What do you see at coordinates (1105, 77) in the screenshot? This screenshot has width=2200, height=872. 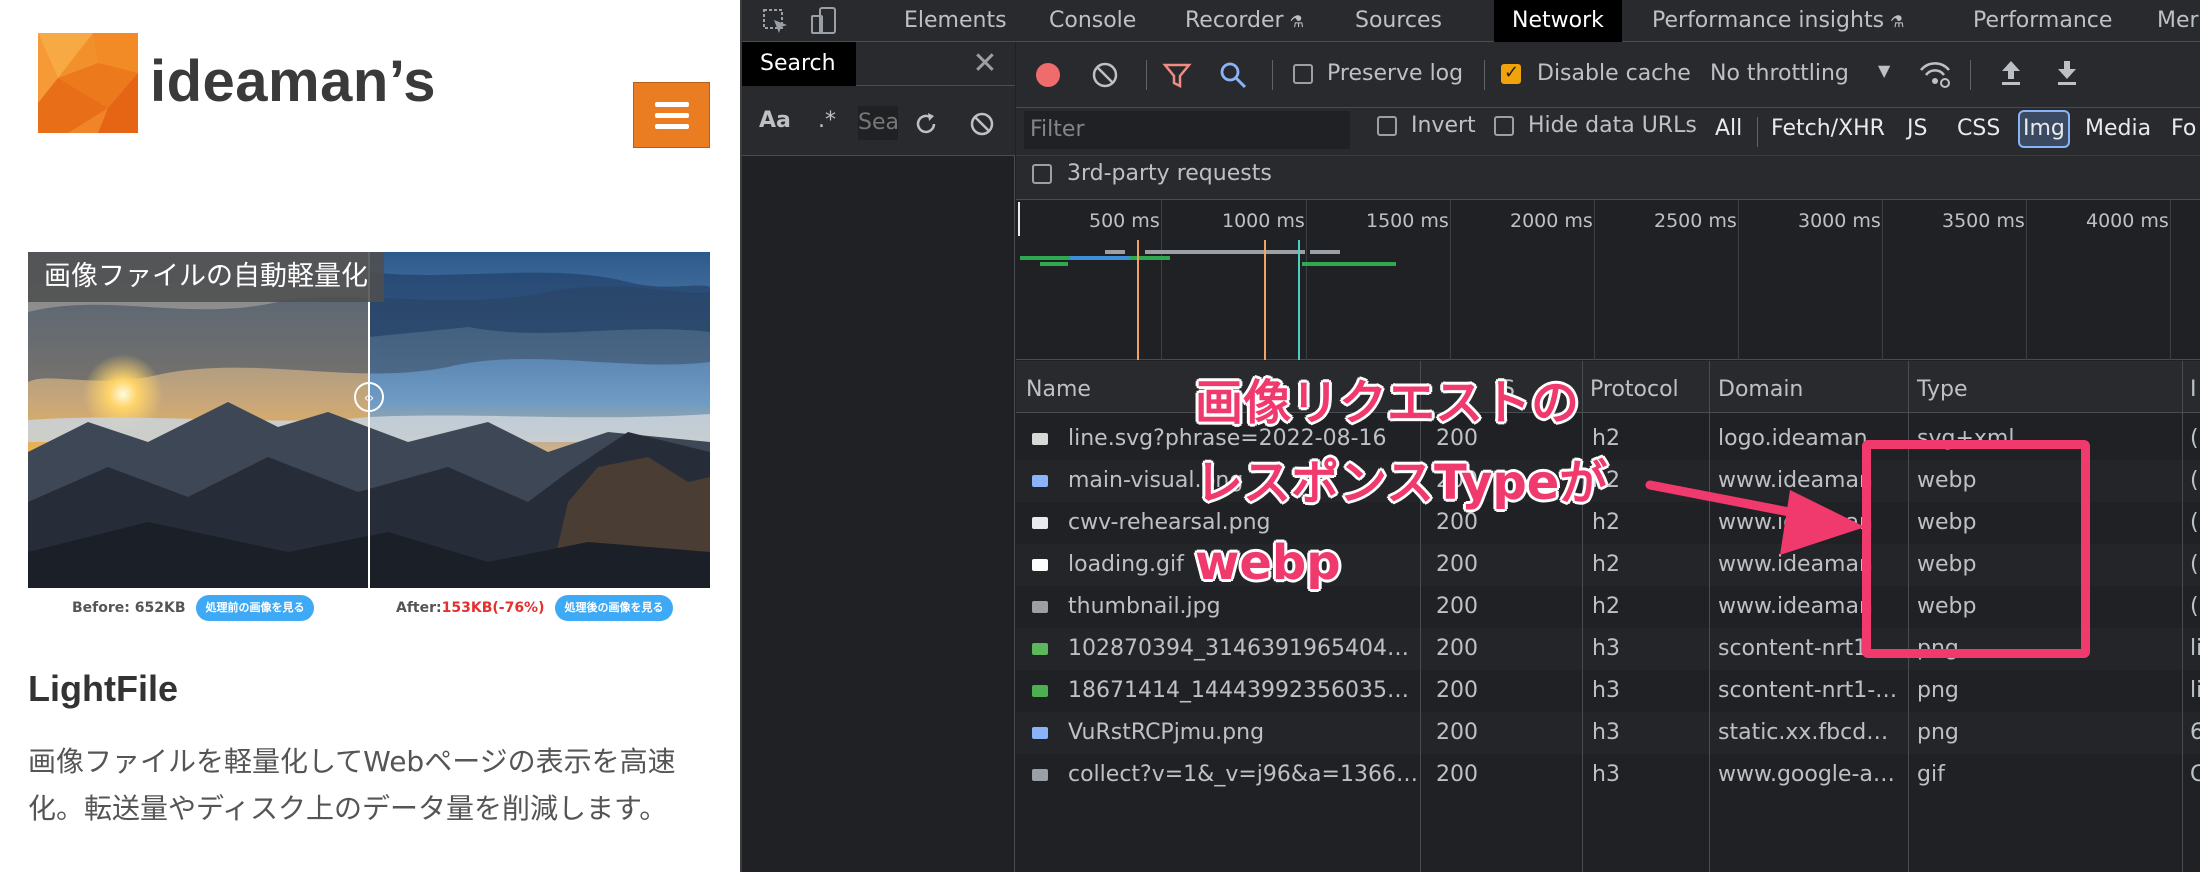 I see `clear-log-icon` at bounding box center [1105, 77].